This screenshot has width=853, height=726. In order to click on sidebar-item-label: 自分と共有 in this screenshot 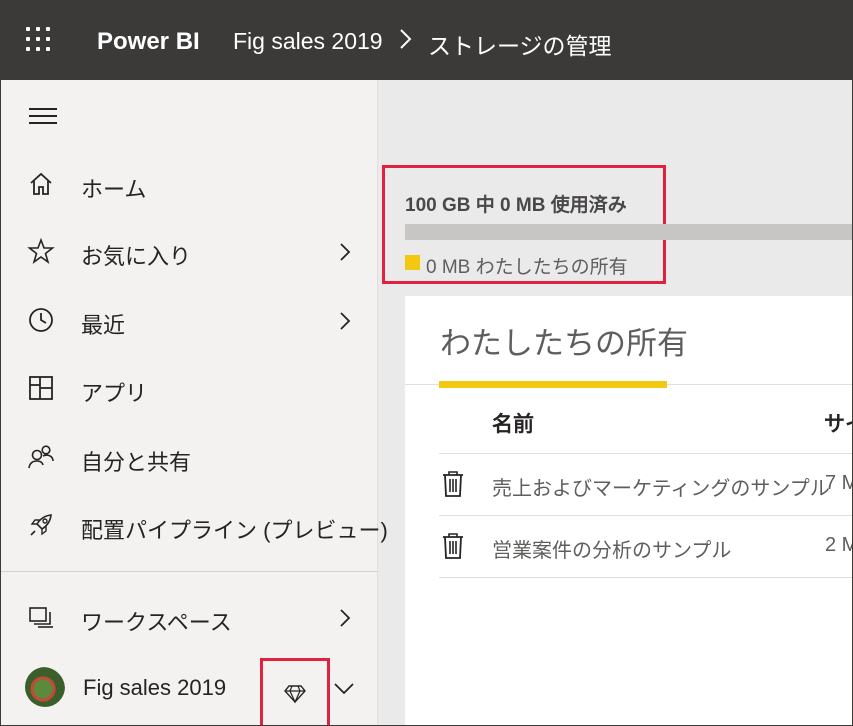, I will do `click(136, 462)`.